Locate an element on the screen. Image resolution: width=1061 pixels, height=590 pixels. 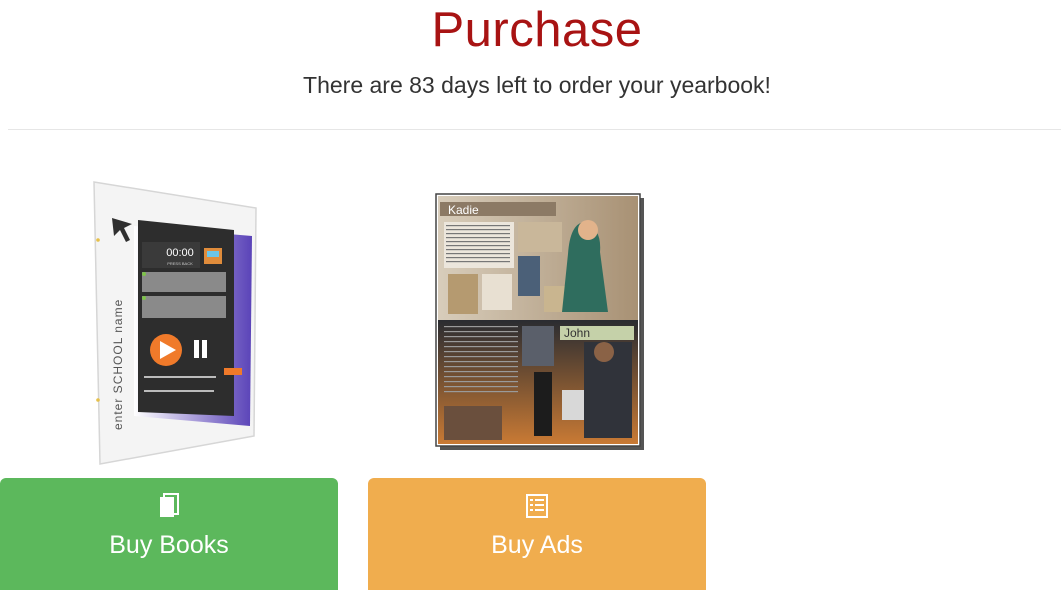
buy-ads-button: Buy Ads is located at coordinates (537, 534).